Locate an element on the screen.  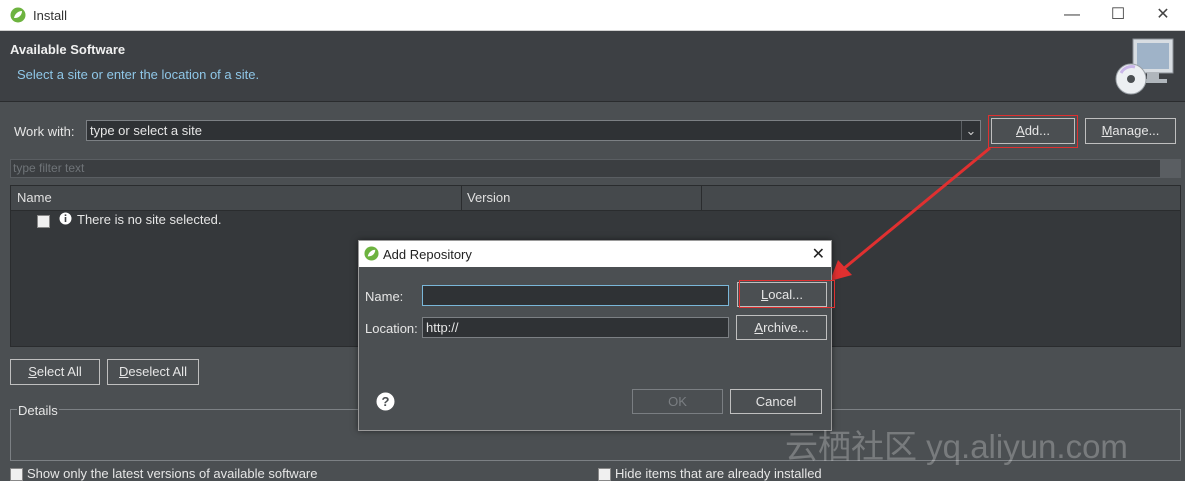
ok-button: OK is located at coordinates (677, 401).